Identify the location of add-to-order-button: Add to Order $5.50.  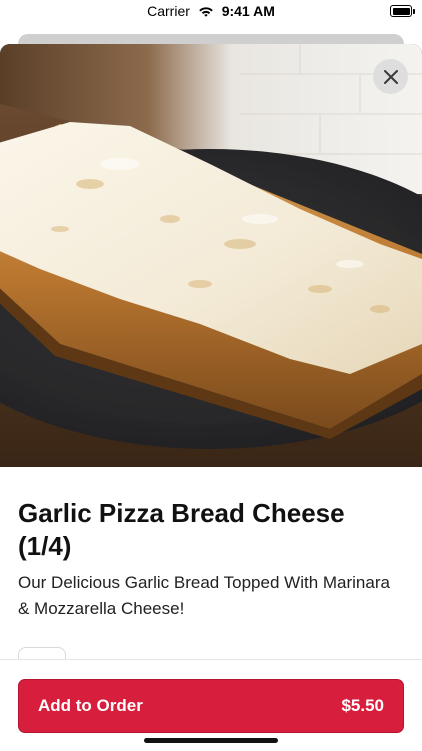
(211, 706).